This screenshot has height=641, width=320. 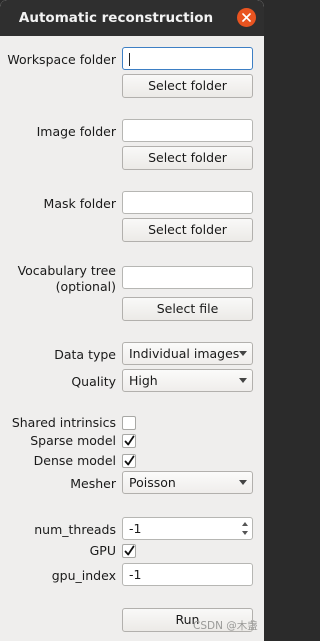 What do you see at coordinates (79, 203) in the screenshot?
I see `mask-folder-label: Mask folder` at bounding box center [79, 203].